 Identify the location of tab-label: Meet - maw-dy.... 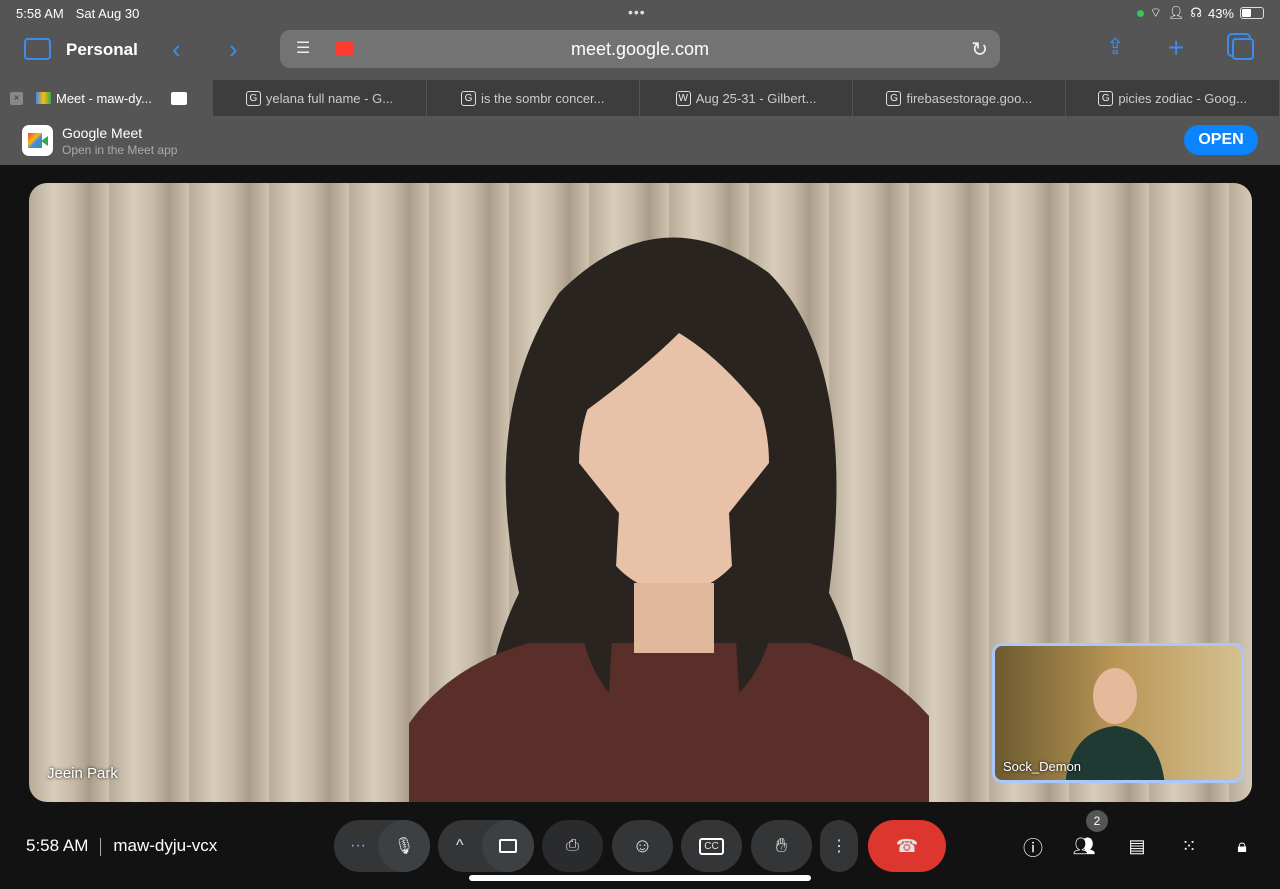
(104, 98).